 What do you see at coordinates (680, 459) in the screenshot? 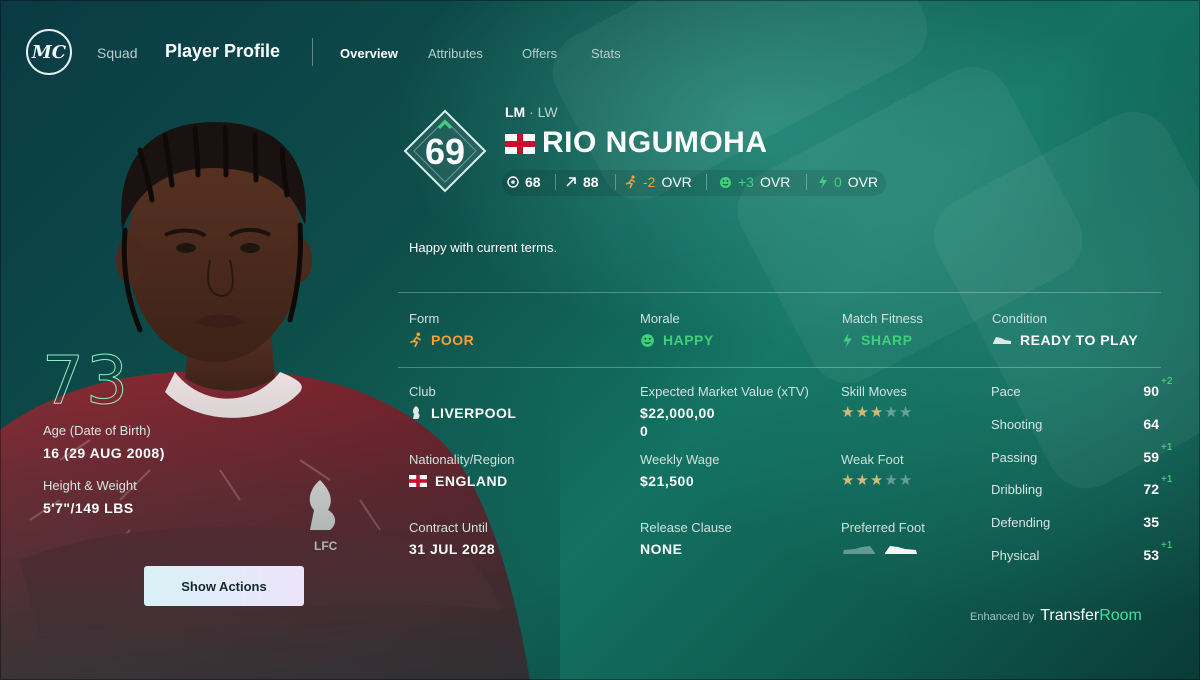
I see `wage-label: Weekly Wage` at bounding box center [680, 459].